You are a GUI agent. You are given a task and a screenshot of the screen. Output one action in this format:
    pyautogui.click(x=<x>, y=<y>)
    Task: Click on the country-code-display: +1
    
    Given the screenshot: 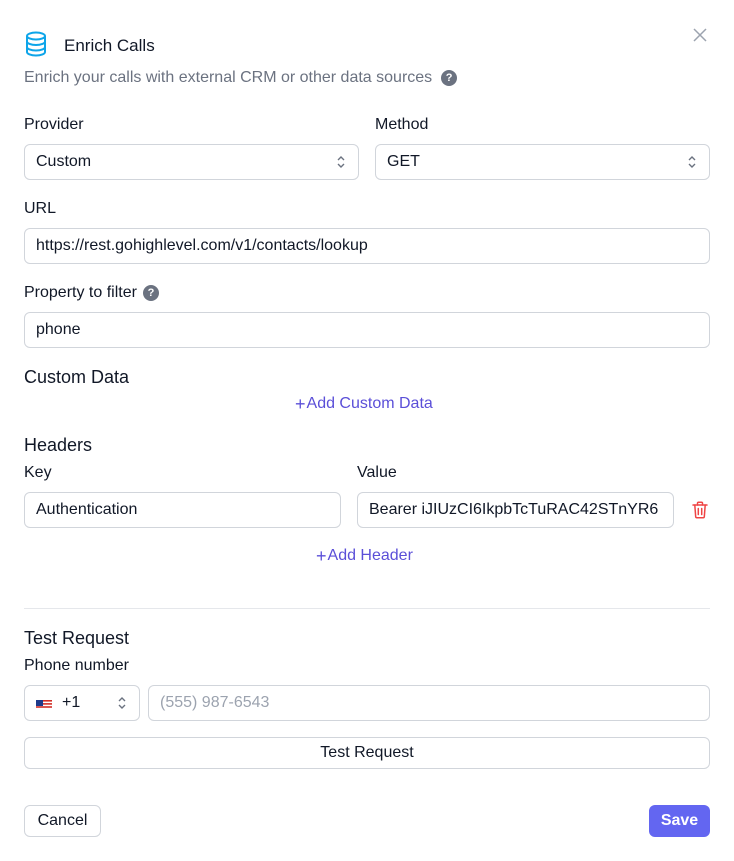 What is the action you would take?
    pyautogui.click(x=58, y=703)
    